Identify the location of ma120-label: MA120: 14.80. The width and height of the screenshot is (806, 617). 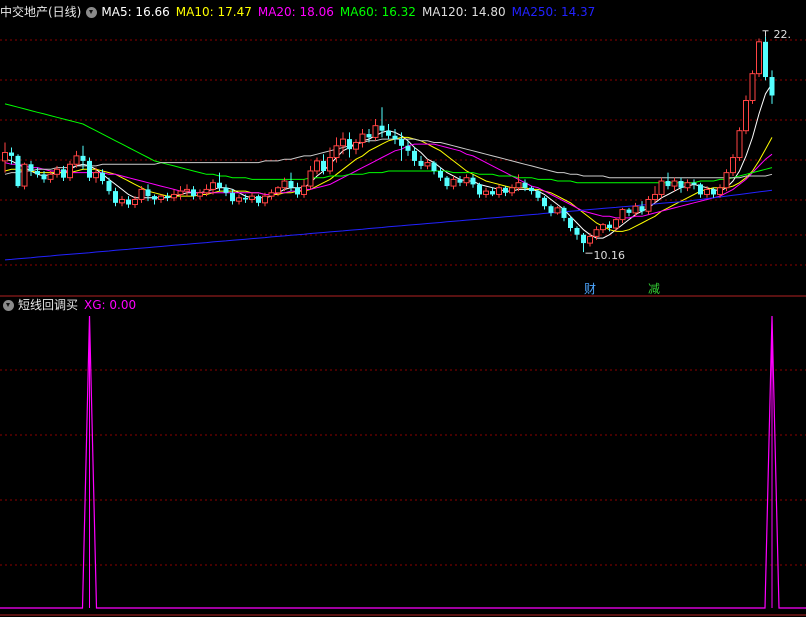
(463, 12).